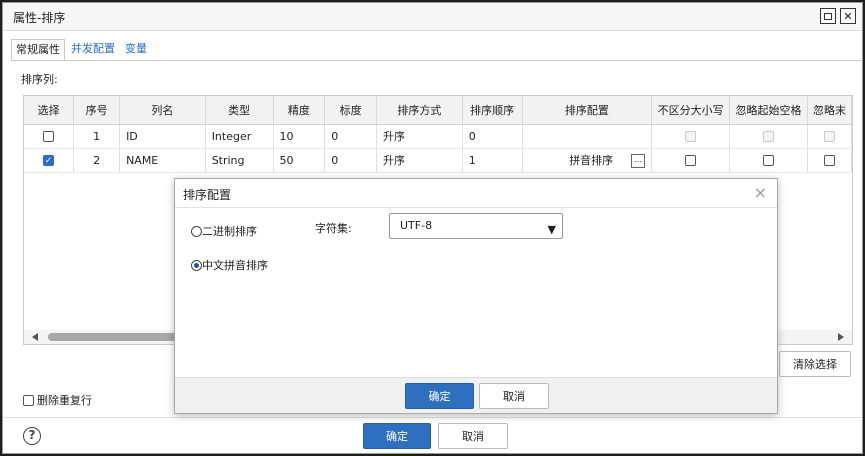 The height and width of the screenshot is (456, 865). I want to click on pinyin-sort-label: 中文拼音排序, so click(235, 265).